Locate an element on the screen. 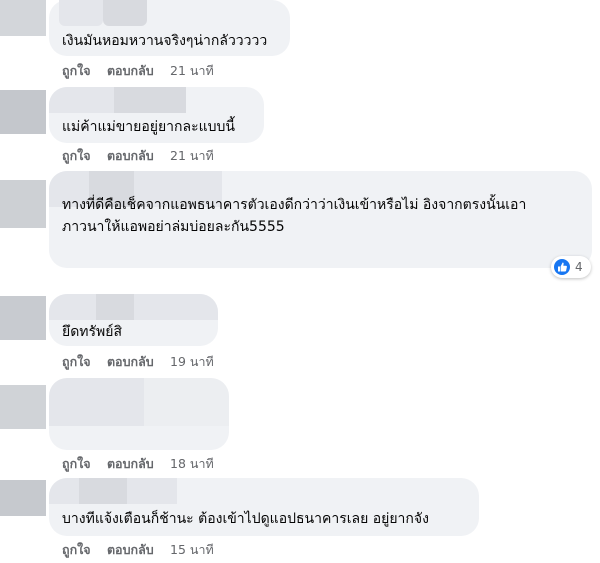 This screenshot has width=600, height=563. comment-bubble: ยึดทรัพย์สิ is located at coordinates (133, 320).